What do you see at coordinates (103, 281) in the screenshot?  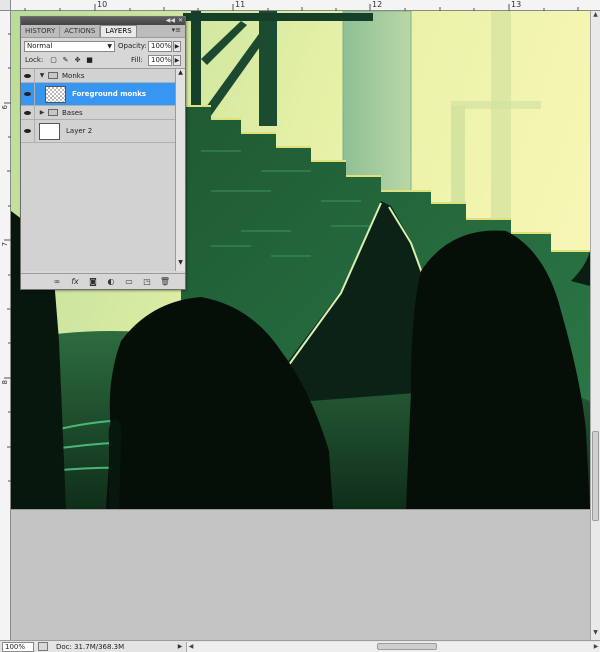 I see `panel-footer: ∞ fx ◙ ◐ ▭ ◳ 🗑` at bounding box center [103, 281].